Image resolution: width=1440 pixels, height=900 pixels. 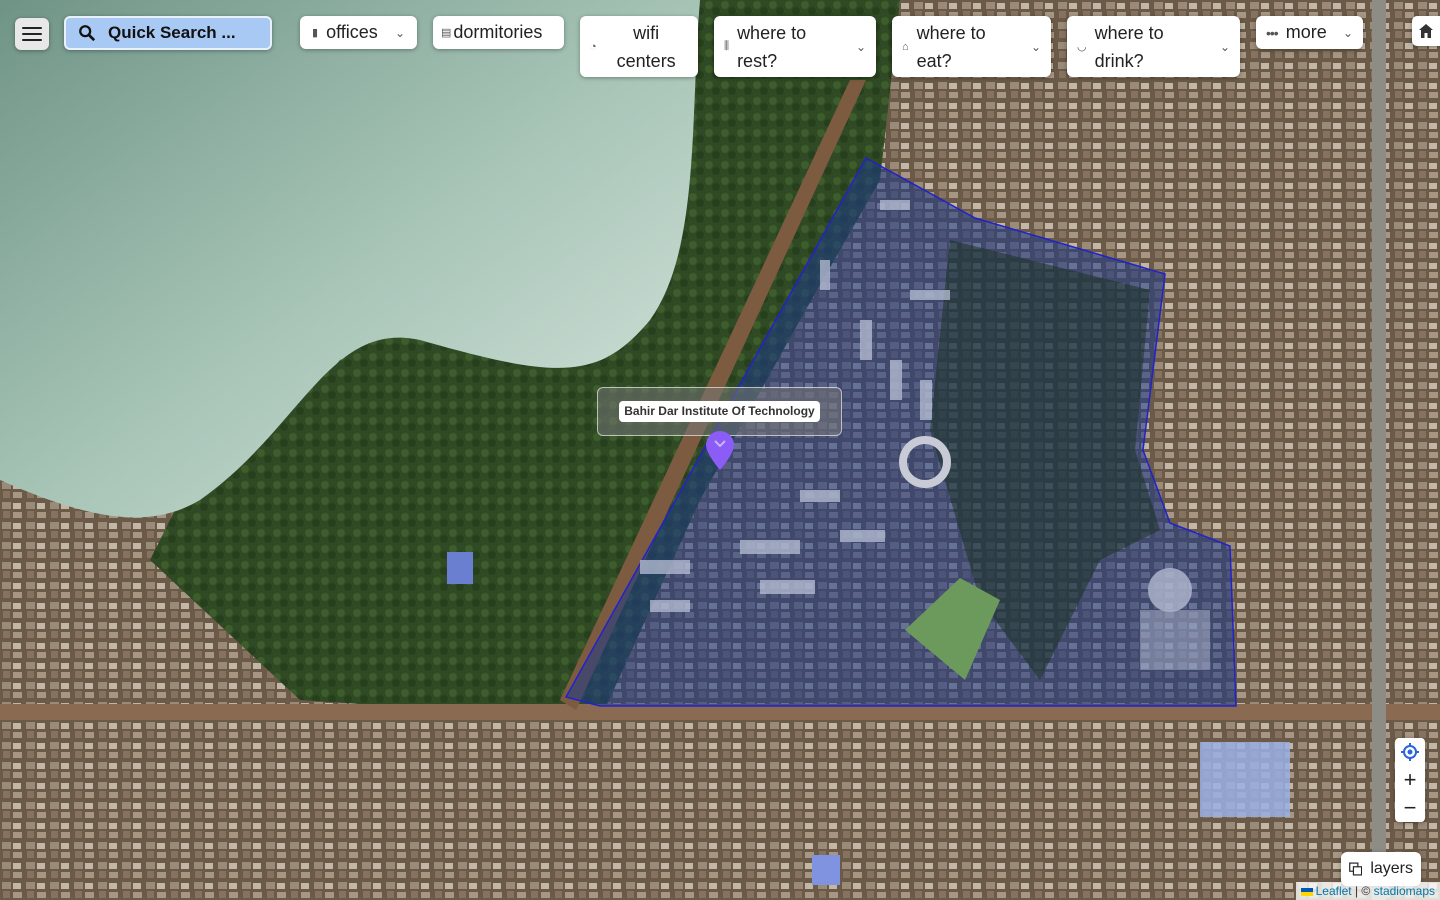 I want to click on layers-button: layers, so click(x=1381, y=869).